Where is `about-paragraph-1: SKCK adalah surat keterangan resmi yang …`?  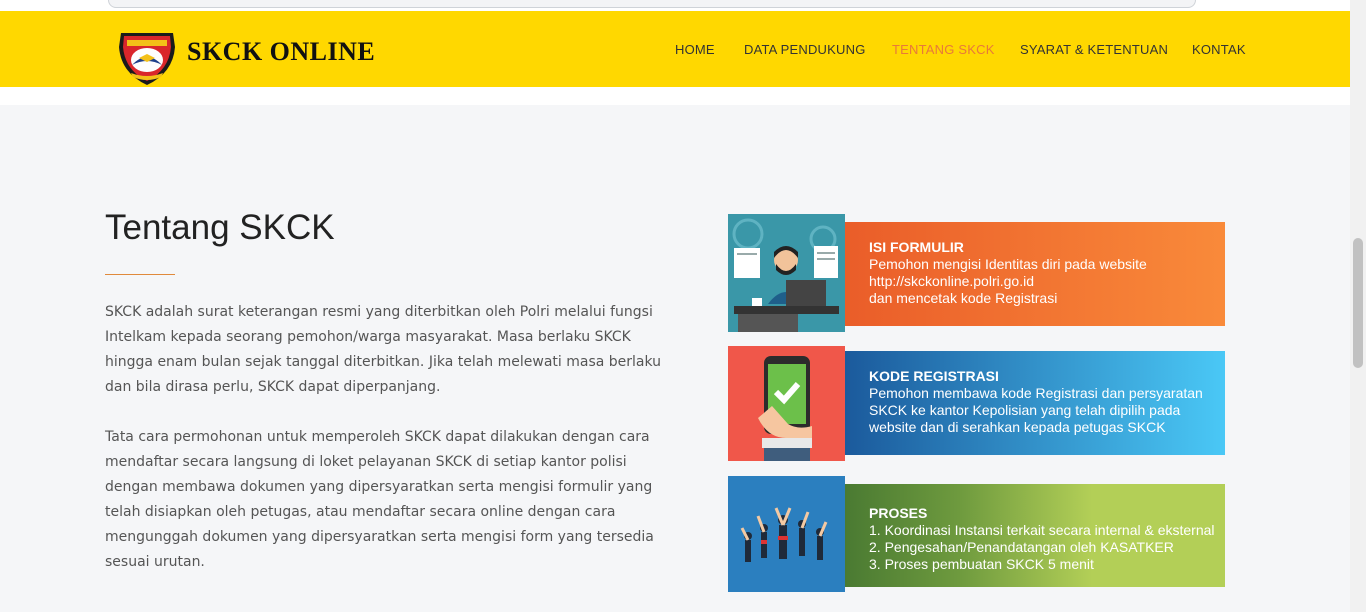
about-paragraph-1: SKCK adalah surat keterangan resmi yang … is located at coordinates (383, 349).